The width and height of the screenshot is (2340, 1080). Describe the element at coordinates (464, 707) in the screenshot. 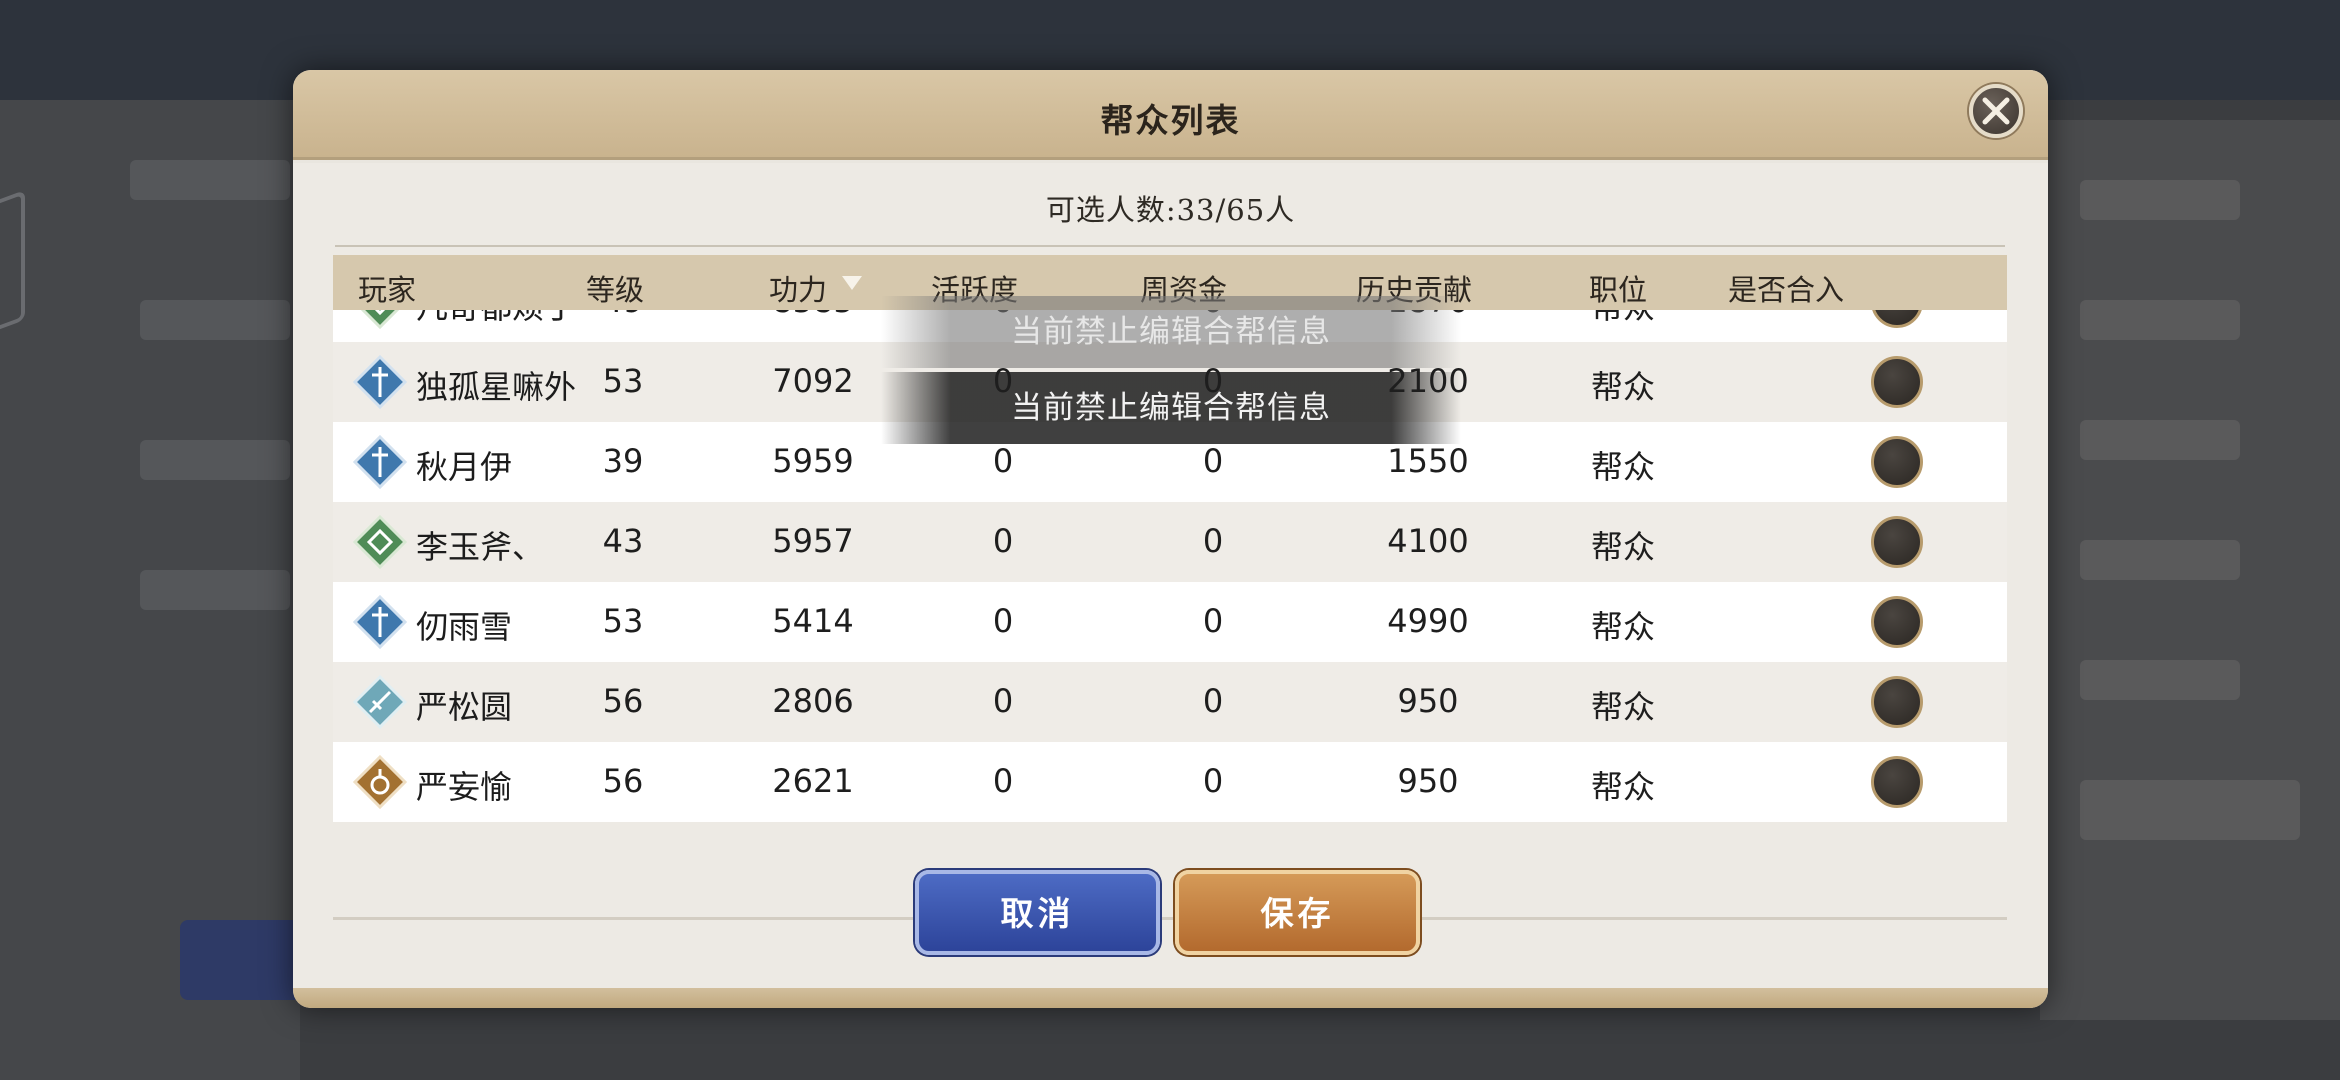

I see `player-name: 严松圆` at that location.